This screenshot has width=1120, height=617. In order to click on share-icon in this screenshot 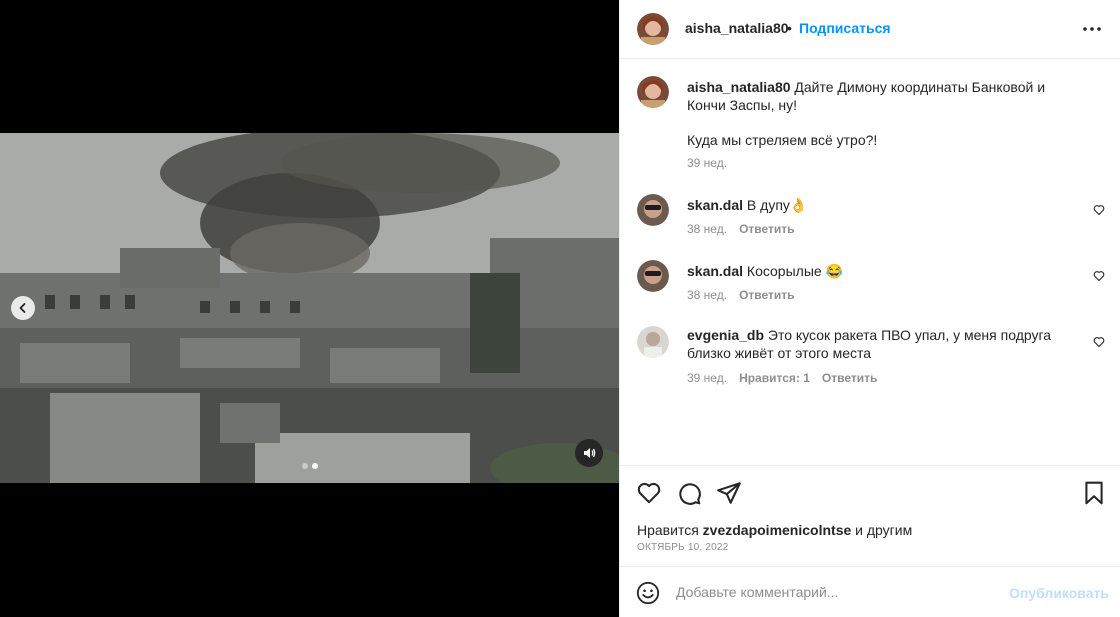, I will do `click(729, 493)`.